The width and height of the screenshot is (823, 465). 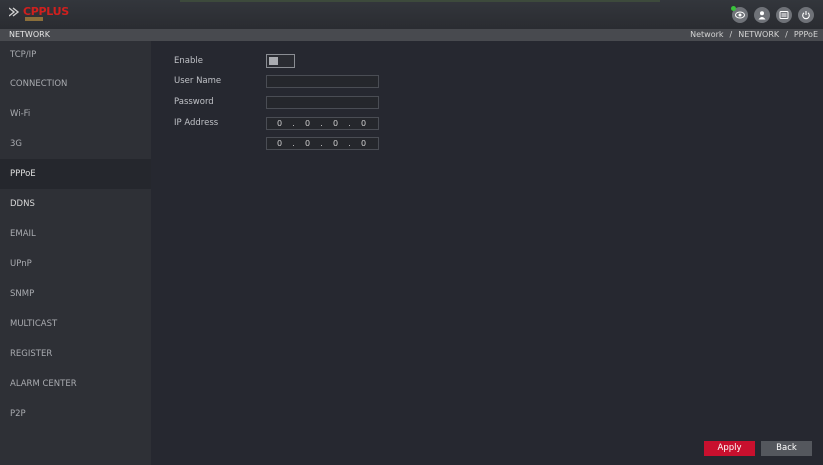 I want to click on user-icon, so click(x=762, y=15).